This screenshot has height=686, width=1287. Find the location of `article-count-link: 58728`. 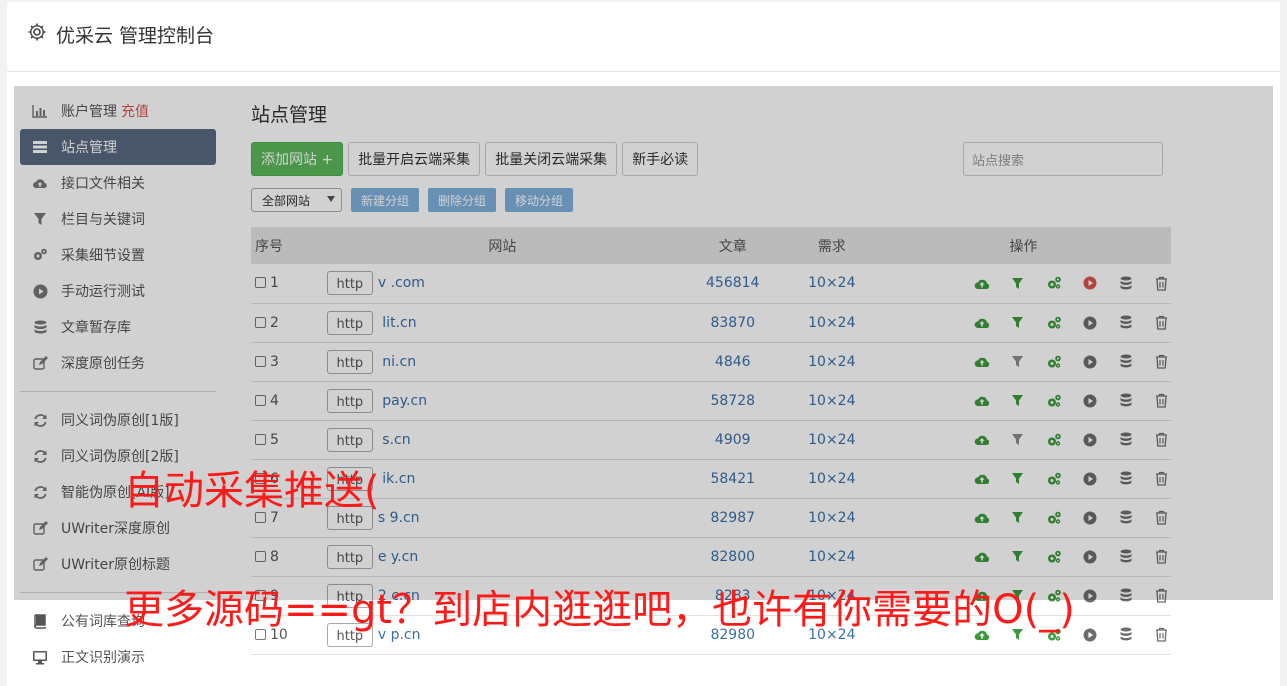

article-count-link: 58728 is located at coordinates (732, 401).